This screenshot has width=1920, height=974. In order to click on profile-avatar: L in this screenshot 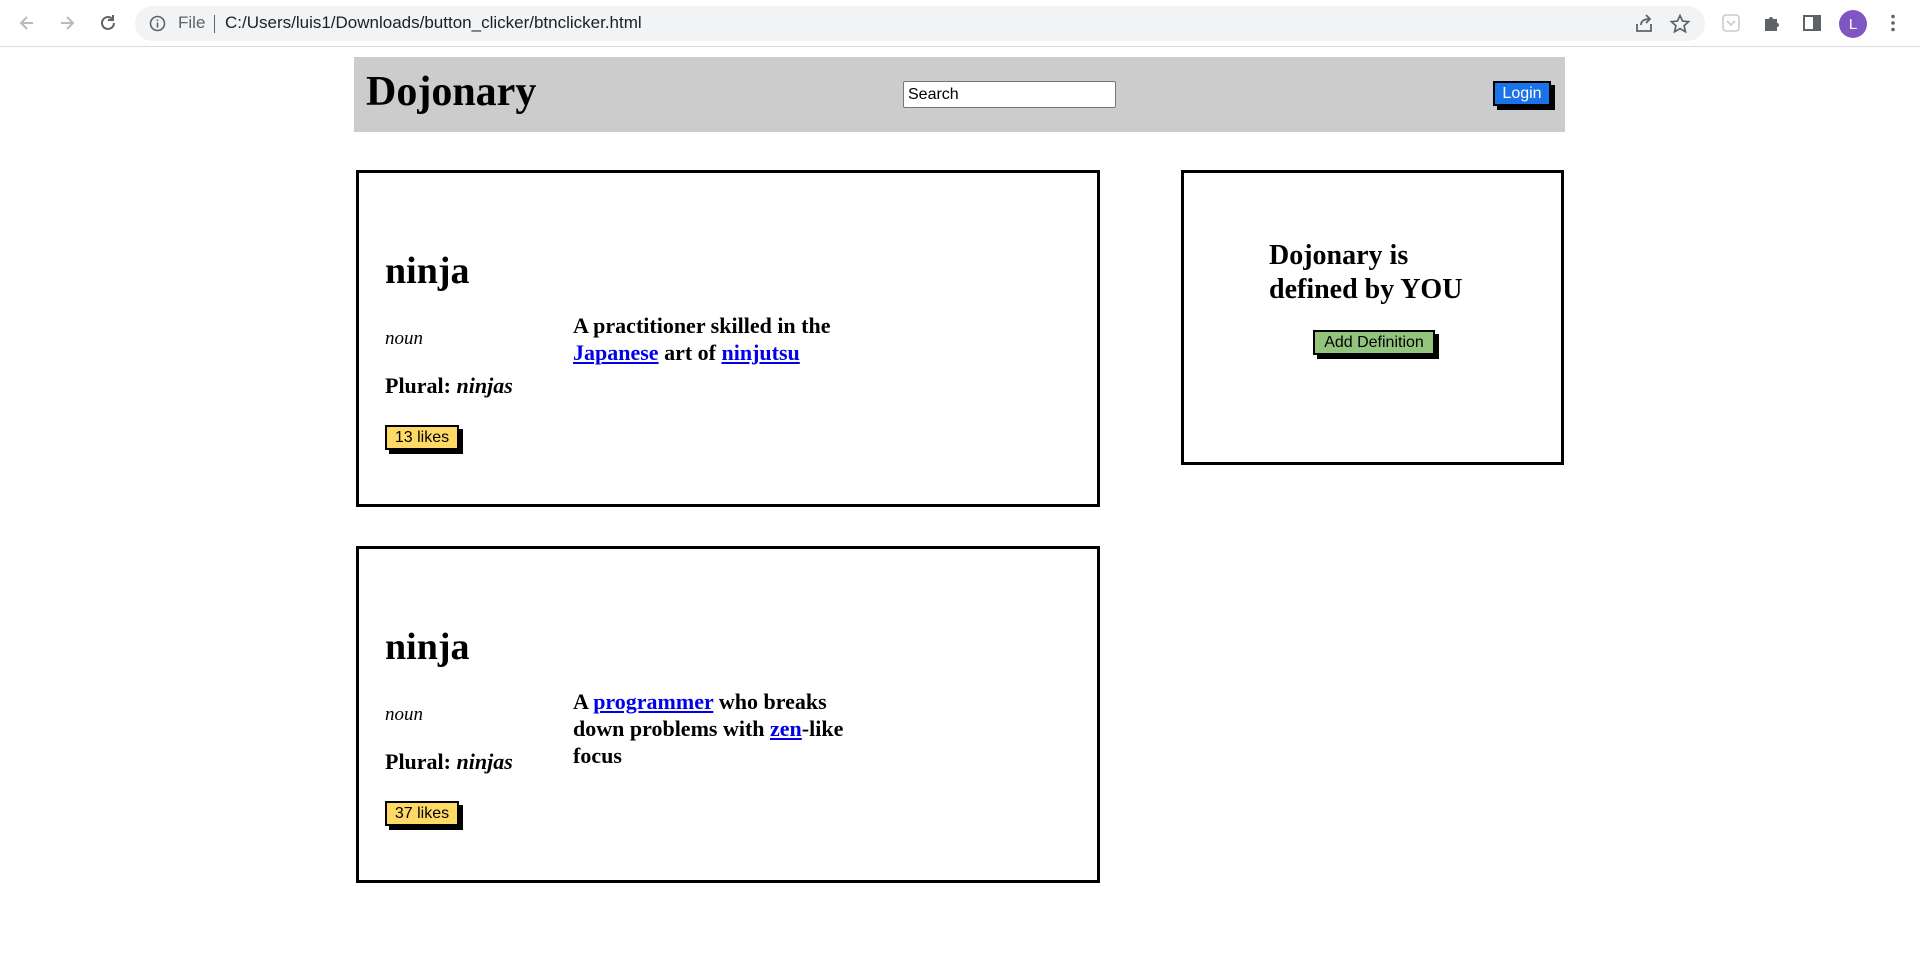, I will do `click(1853, 24)`.